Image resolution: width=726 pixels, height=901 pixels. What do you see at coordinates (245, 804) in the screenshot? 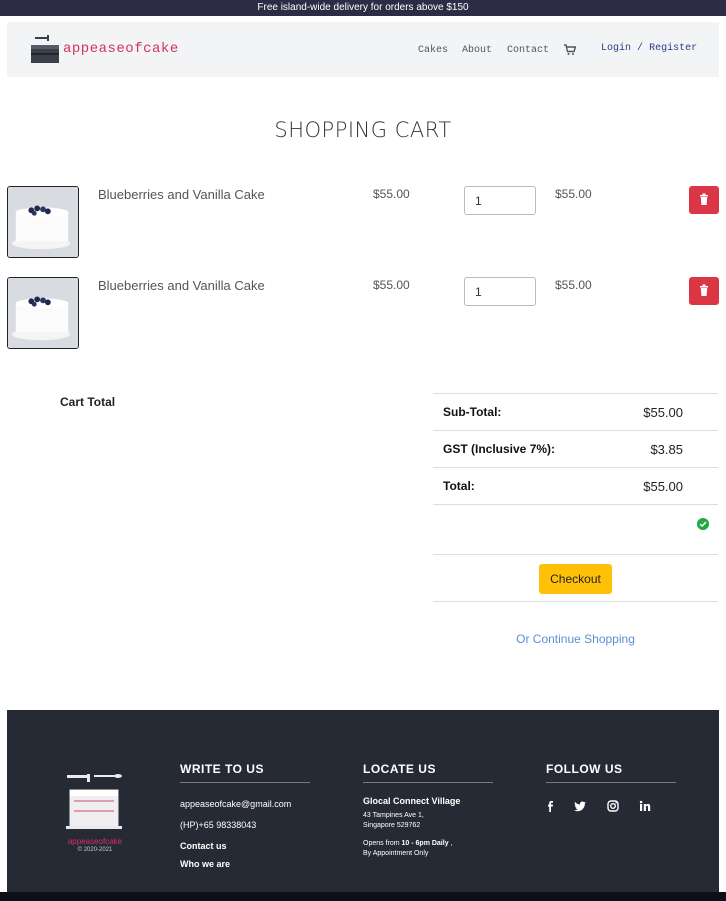
I see `contact-email: appeaseofcake@gmail.com` at bounding box center [245, 804].